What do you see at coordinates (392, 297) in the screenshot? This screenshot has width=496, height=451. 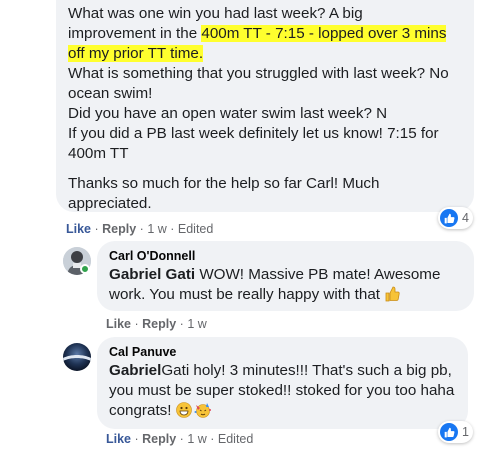 I see `thumbs-up-emoji` at bounding box center [392, 297].